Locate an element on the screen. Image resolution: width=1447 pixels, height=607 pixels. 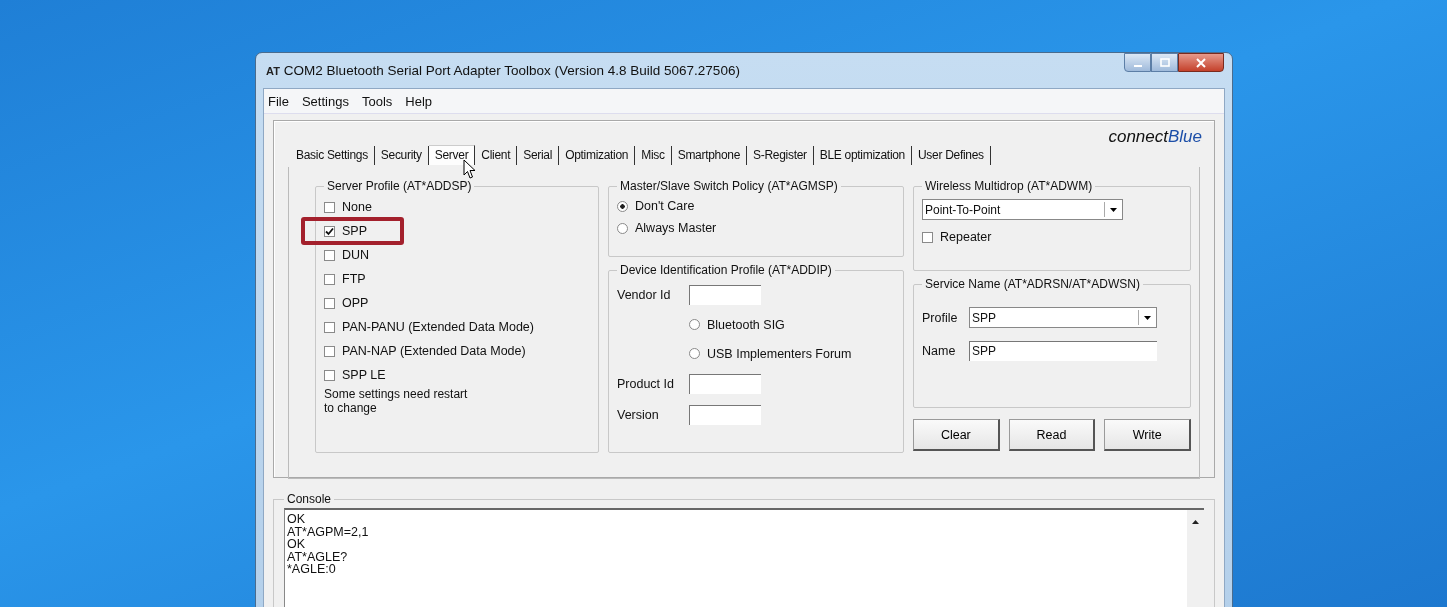
maximize-icon is located at coordinates (1164, 62).